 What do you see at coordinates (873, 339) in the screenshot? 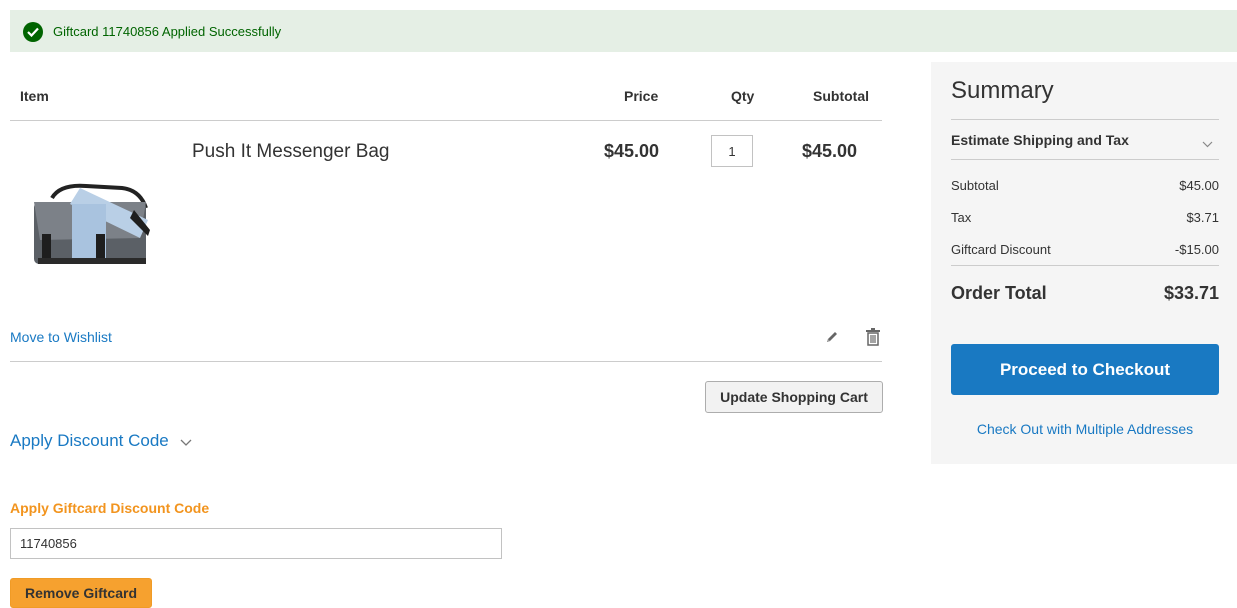
I see `trash-icon` at bounding box center [873, 339].